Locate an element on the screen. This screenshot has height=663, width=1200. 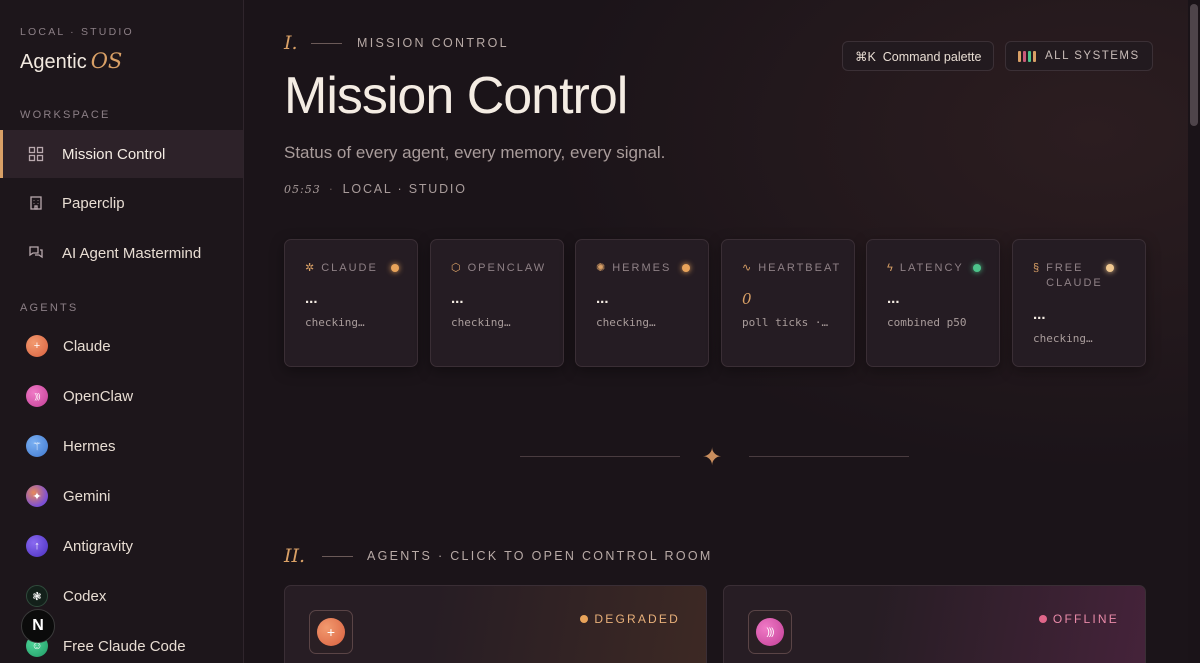
chat-icon is located at coordinates (36, 253).